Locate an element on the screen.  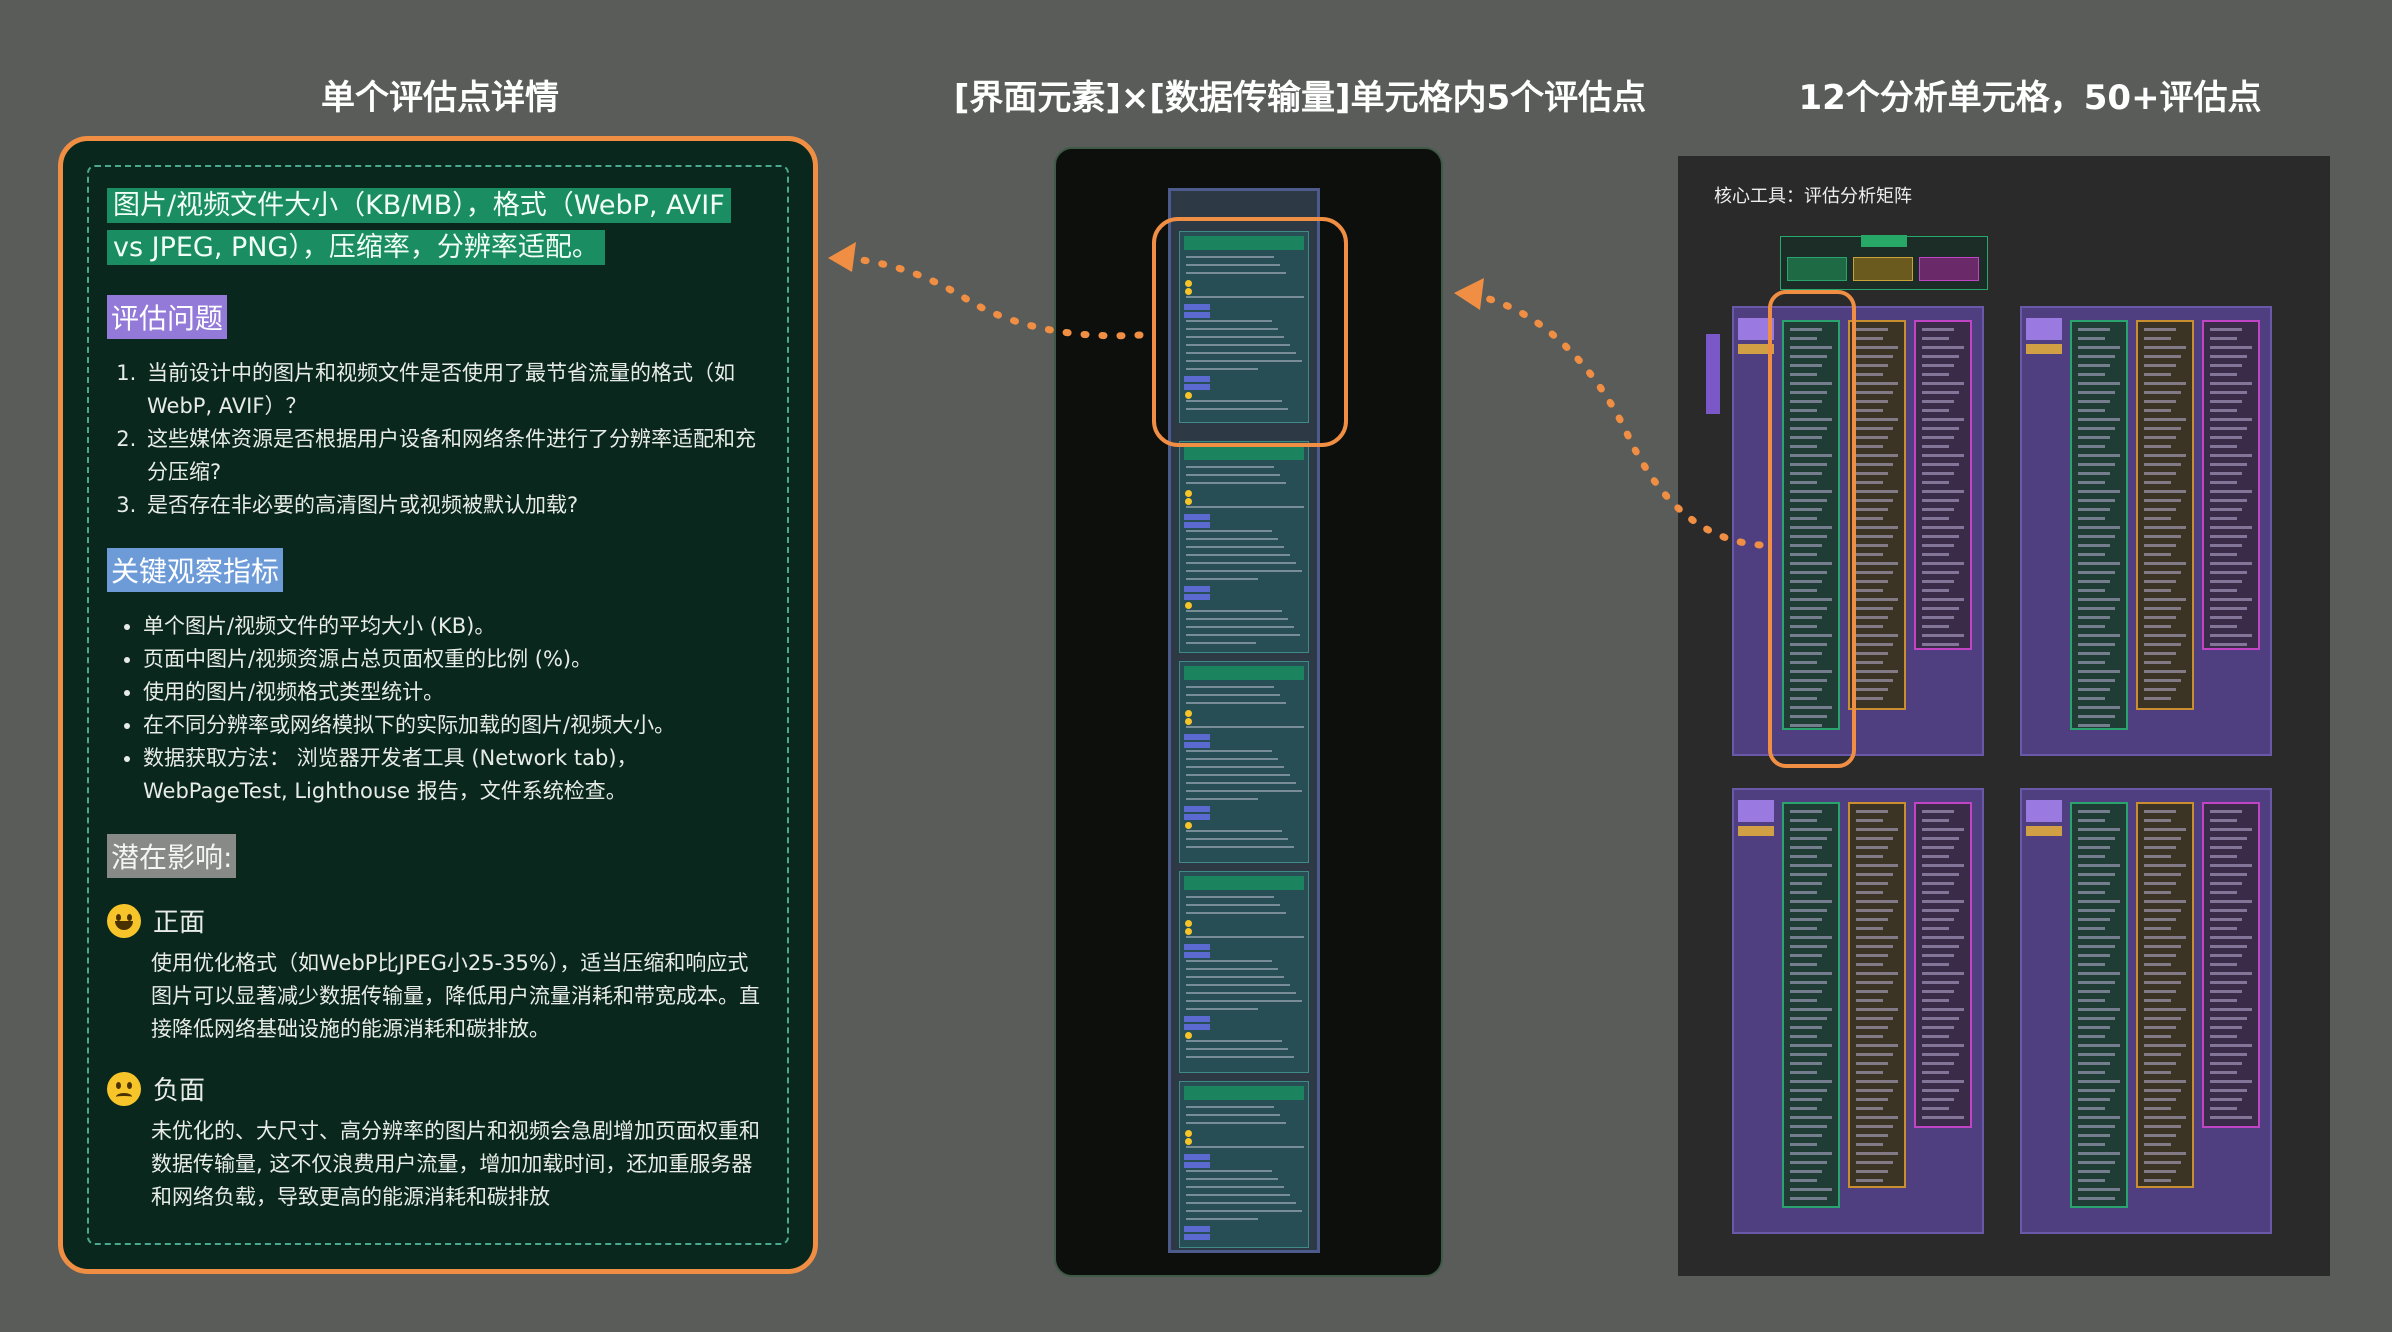
metric-item: 单个图片/视频文件的平均大小 (KB)。 is located at coordinates (453, 626).